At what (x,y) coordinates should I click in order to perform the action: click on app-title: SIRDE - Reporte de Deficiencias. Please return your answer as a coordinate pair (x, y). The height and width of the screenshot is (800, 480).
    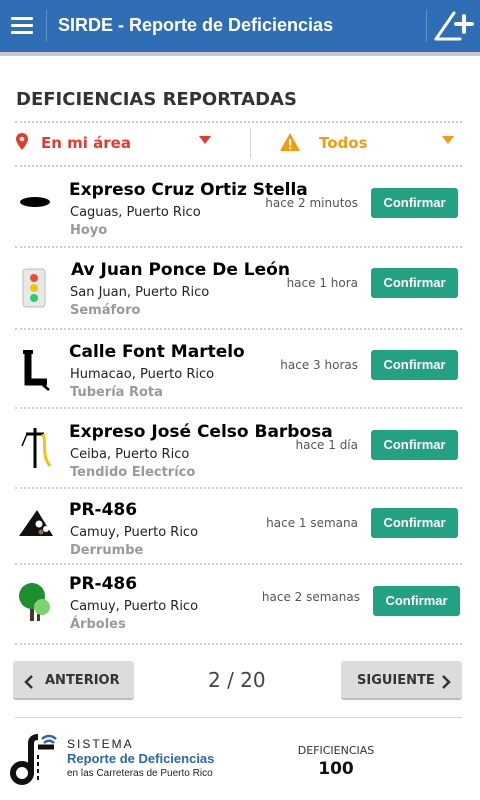
    Looking at the image, I should click on (196, 25).